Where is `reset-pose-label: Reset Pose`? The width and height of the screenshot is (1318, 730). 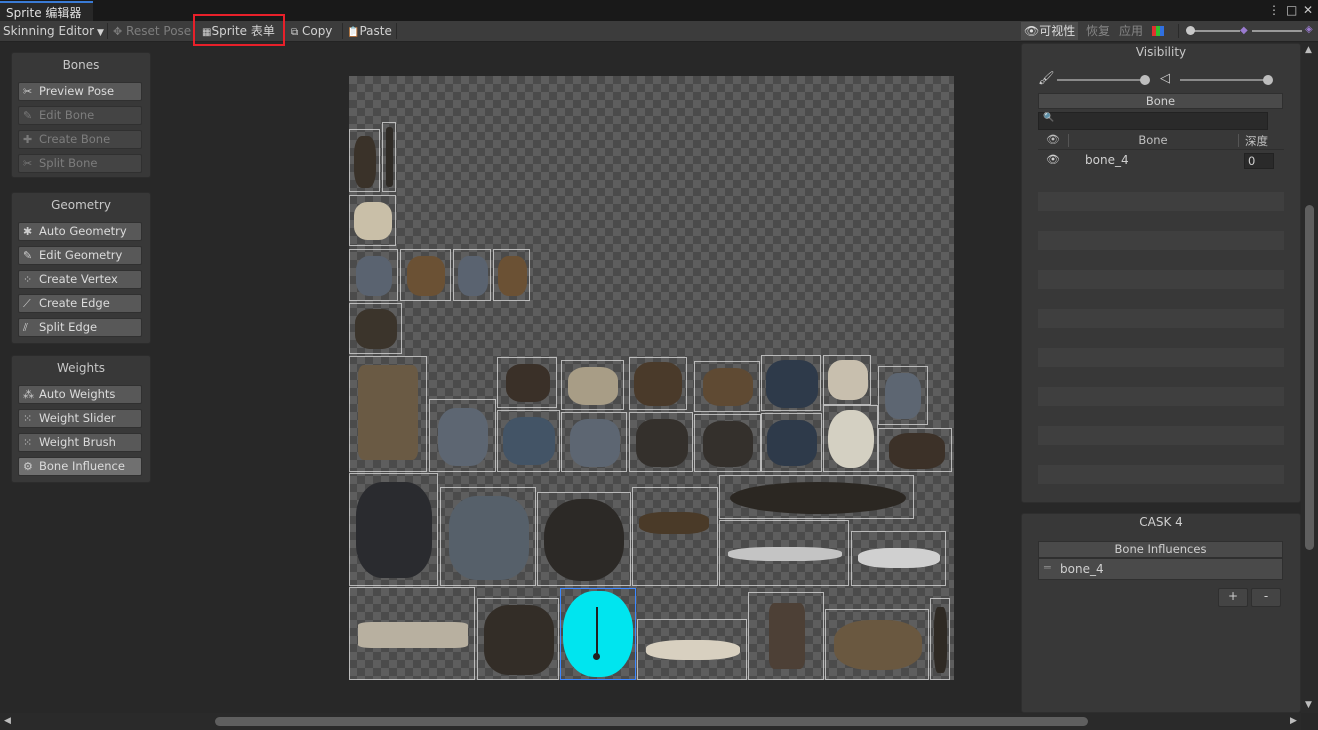
reset-pose-label: Reset Pose is located at coordinates (159, 31).